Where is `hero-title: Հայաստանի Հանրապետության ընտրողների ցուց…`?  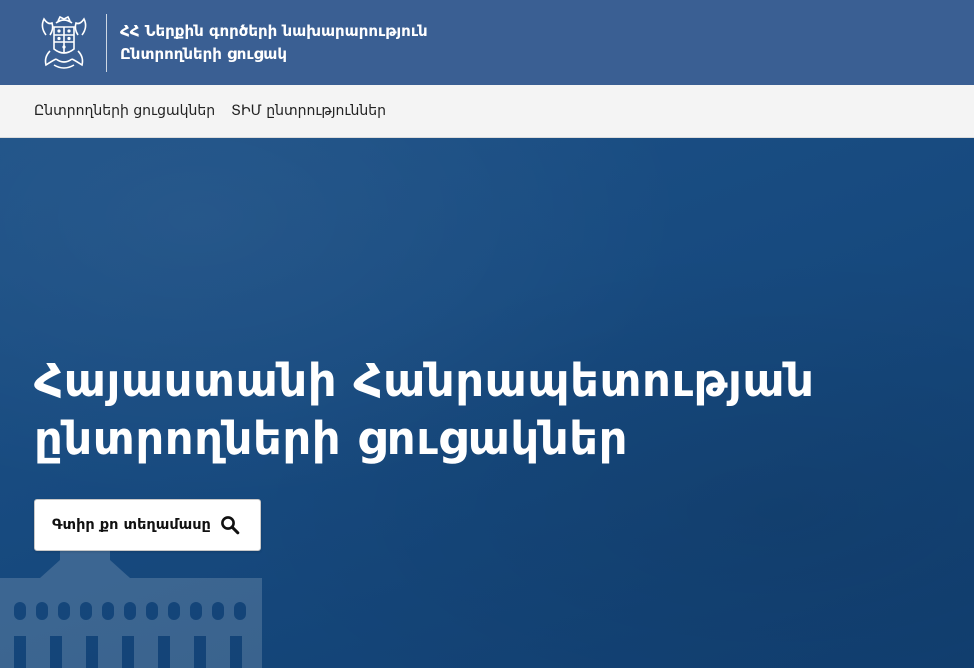 hero-title: Հայաստանի Հանրապետության ընտրողների ցուց… is located at coordinates (424, 410).